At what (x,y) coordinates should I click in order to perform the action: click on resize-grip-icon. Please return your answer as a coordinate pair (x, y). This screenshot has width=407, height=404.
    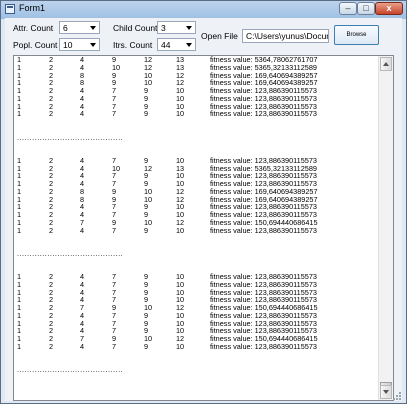
    Looking at the image, I should click on (397, 396).